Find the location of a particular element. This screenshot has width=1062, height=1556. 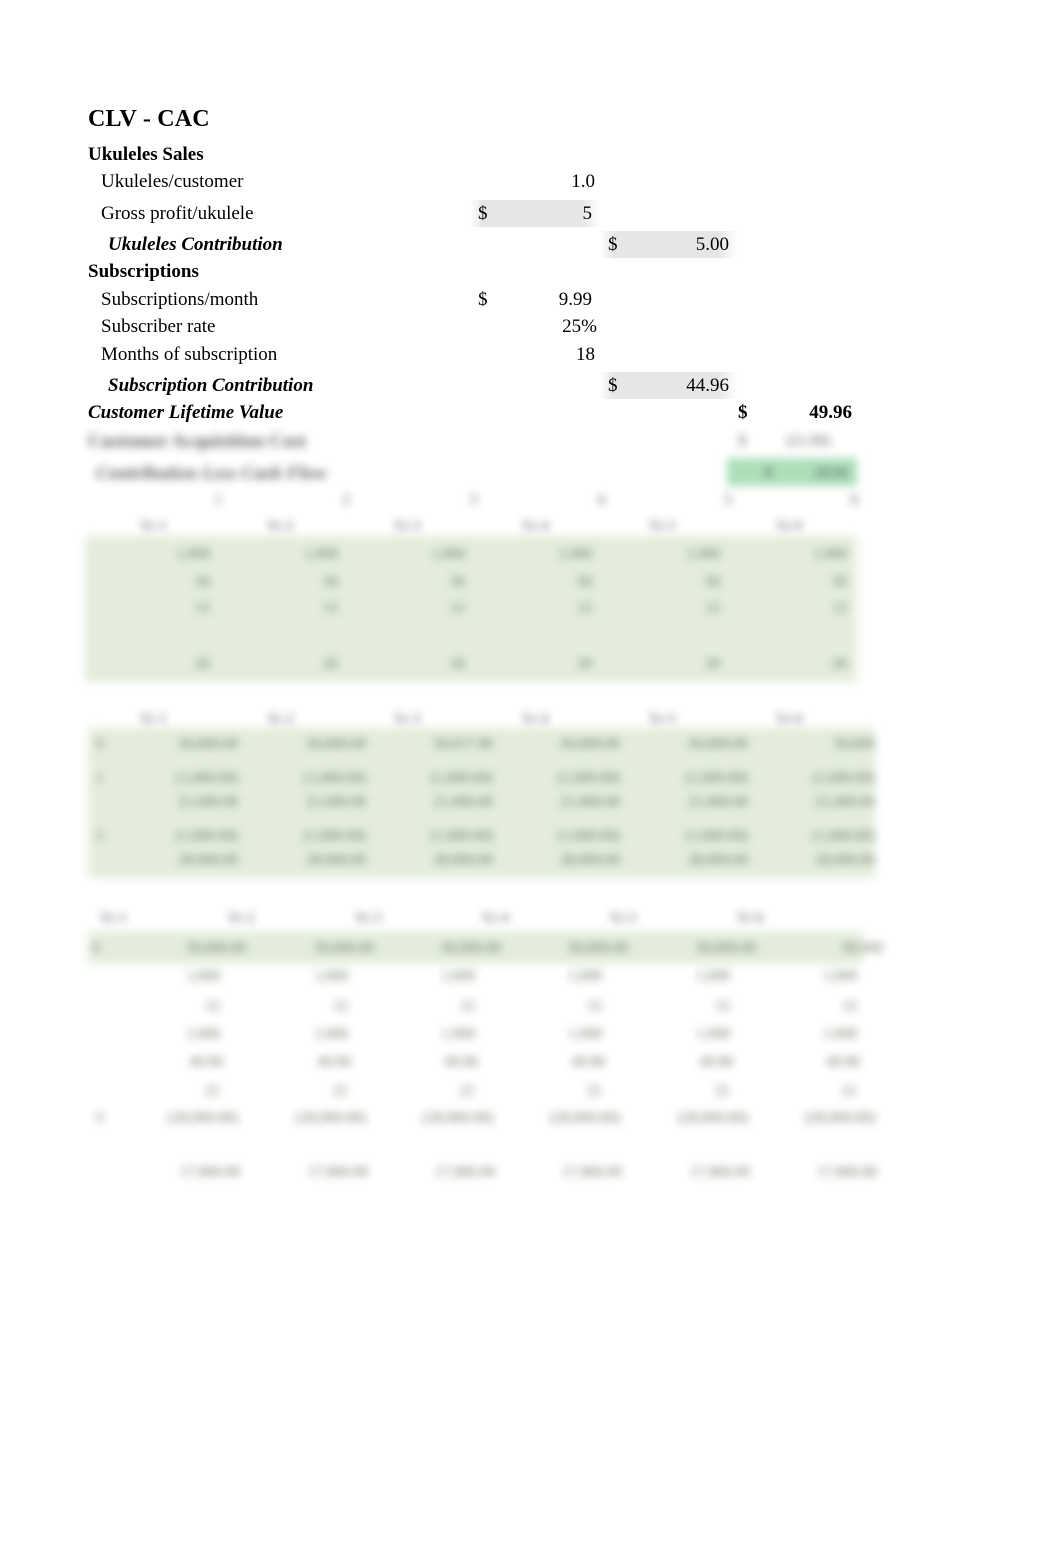

row-label: Months of subscription is located at coordinates (189, 354).